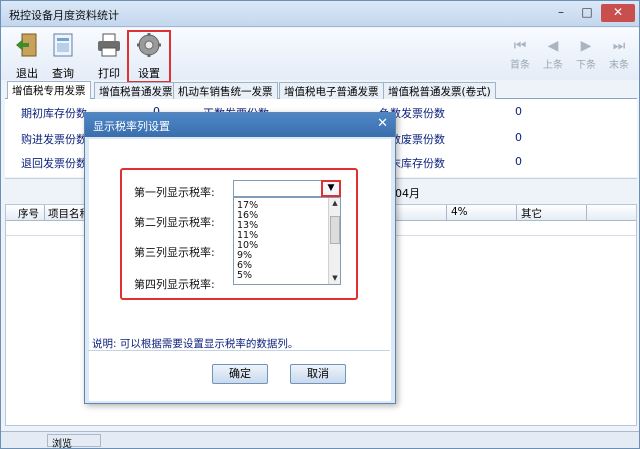  I want to click on summary-label: 期初库存份数, so click(54, 113).